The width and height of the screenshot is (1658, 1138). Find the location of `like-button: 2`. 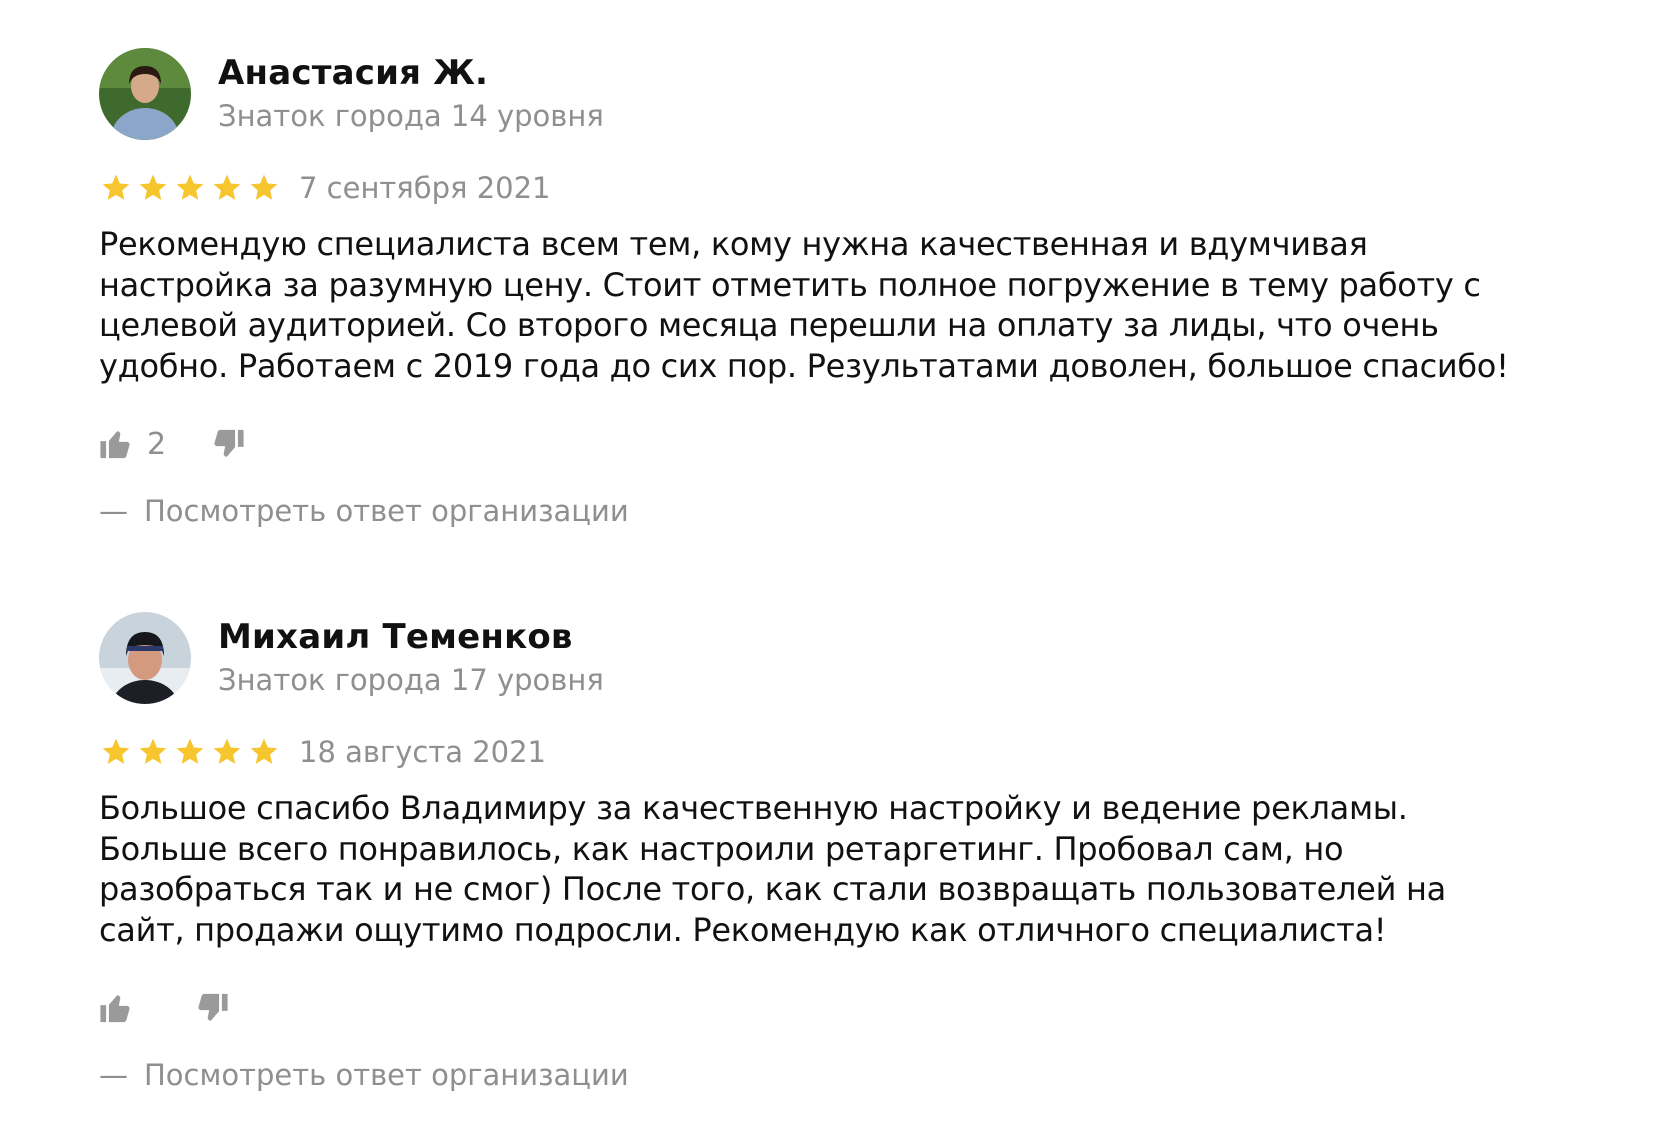

like-button: 2 is located at coordinates (133, 444).